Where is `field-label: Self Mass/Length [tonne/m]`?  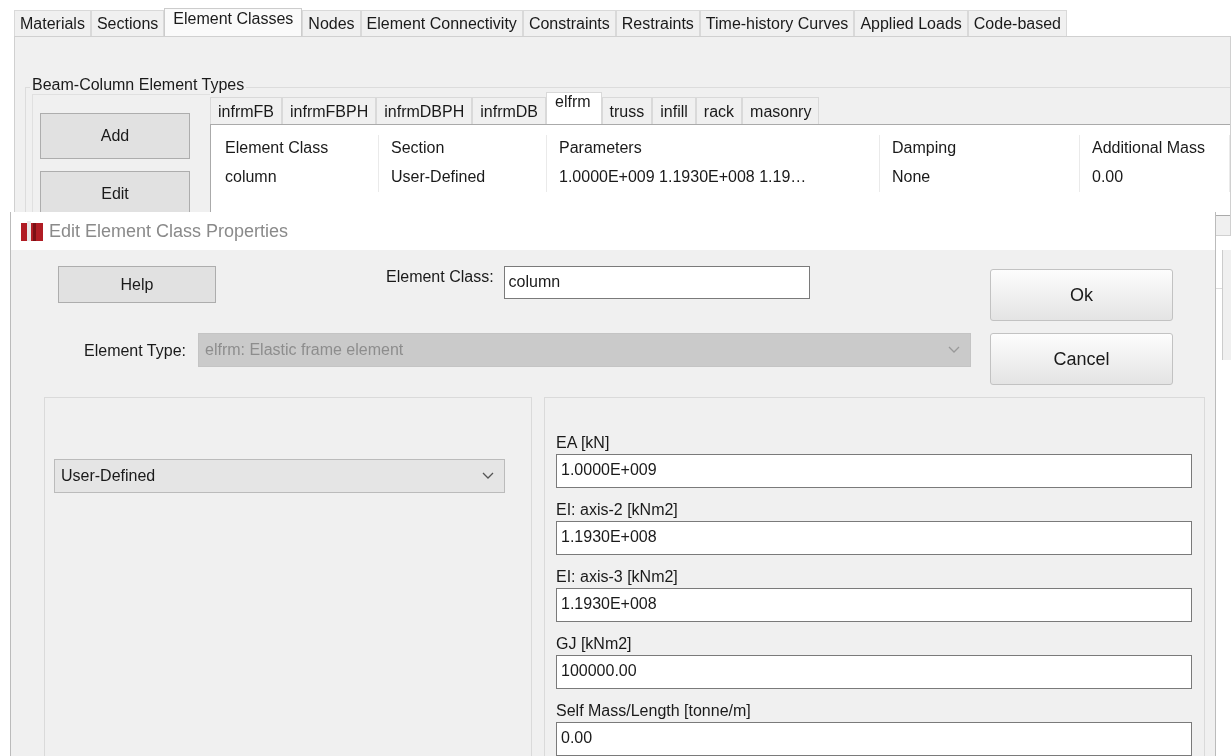
field-label: Self Mass/Length [tonne/m] is located at coordinates (654, 711).